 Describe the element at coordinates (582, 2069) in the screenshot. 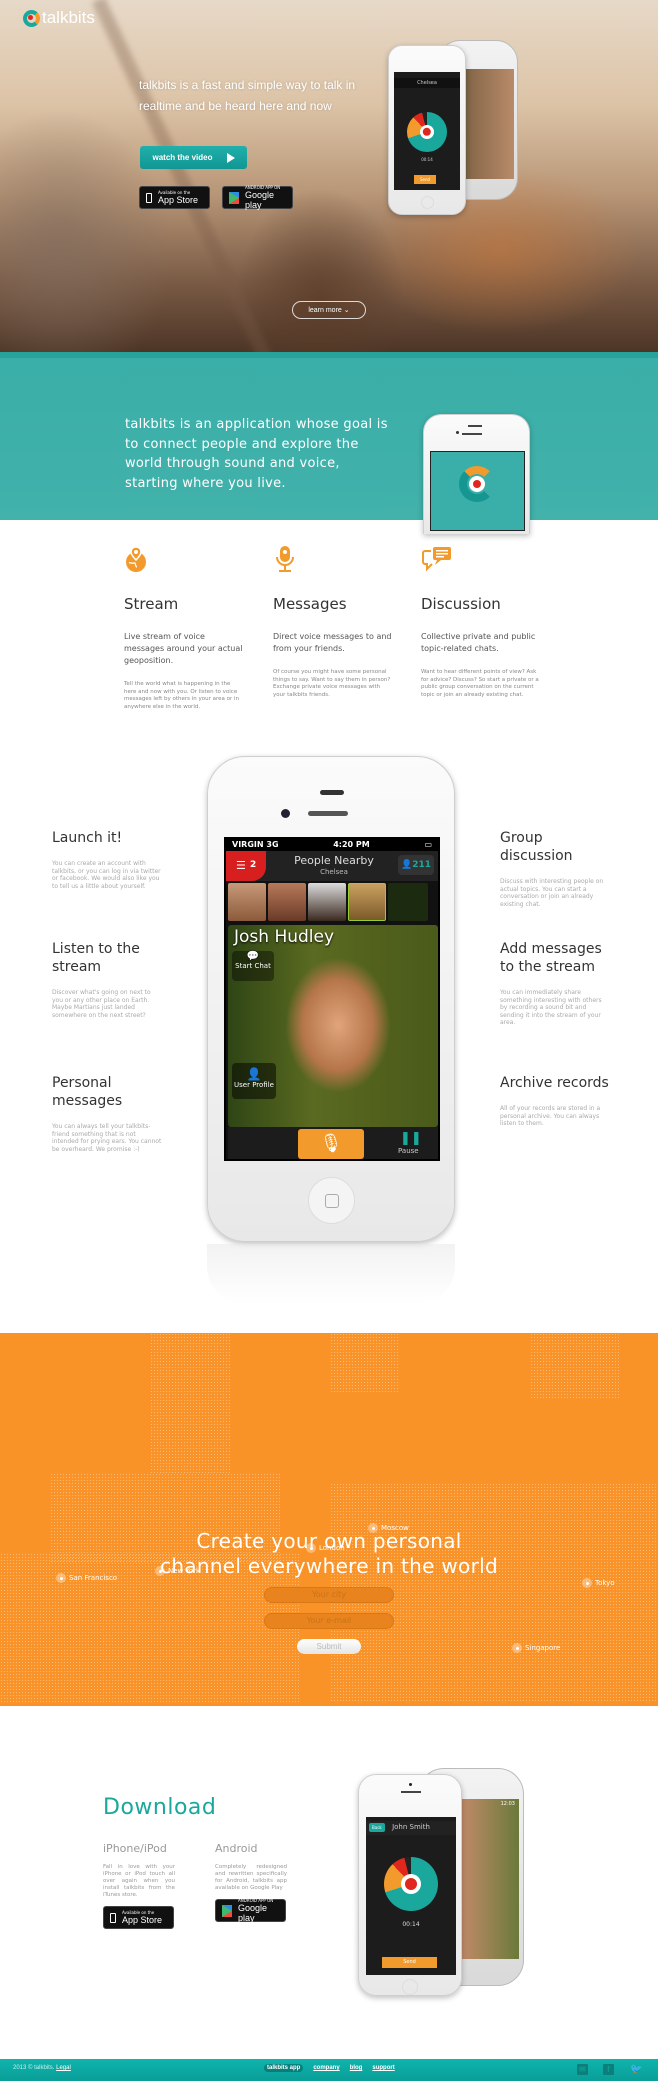

I see `mail-icon: ✉` at that location.